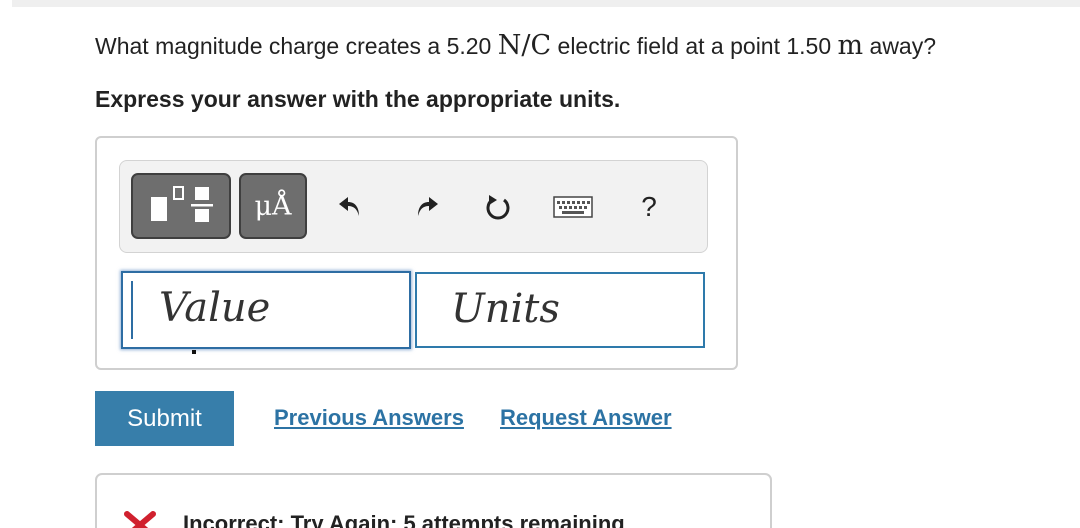 This screenshot has height=528, width=1080. I want to click on keyboard-button, so click(573, 207).